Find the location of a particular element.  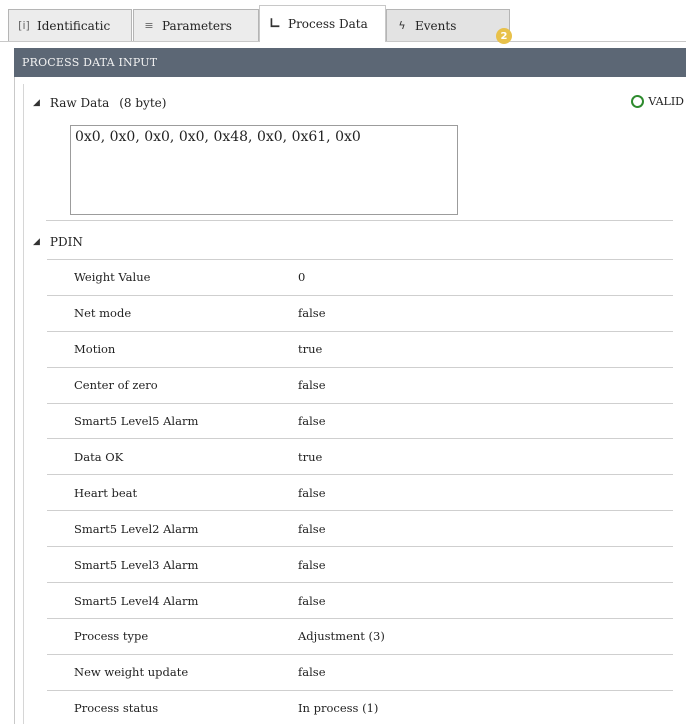

frame-border is located at coordinates (14, 400).